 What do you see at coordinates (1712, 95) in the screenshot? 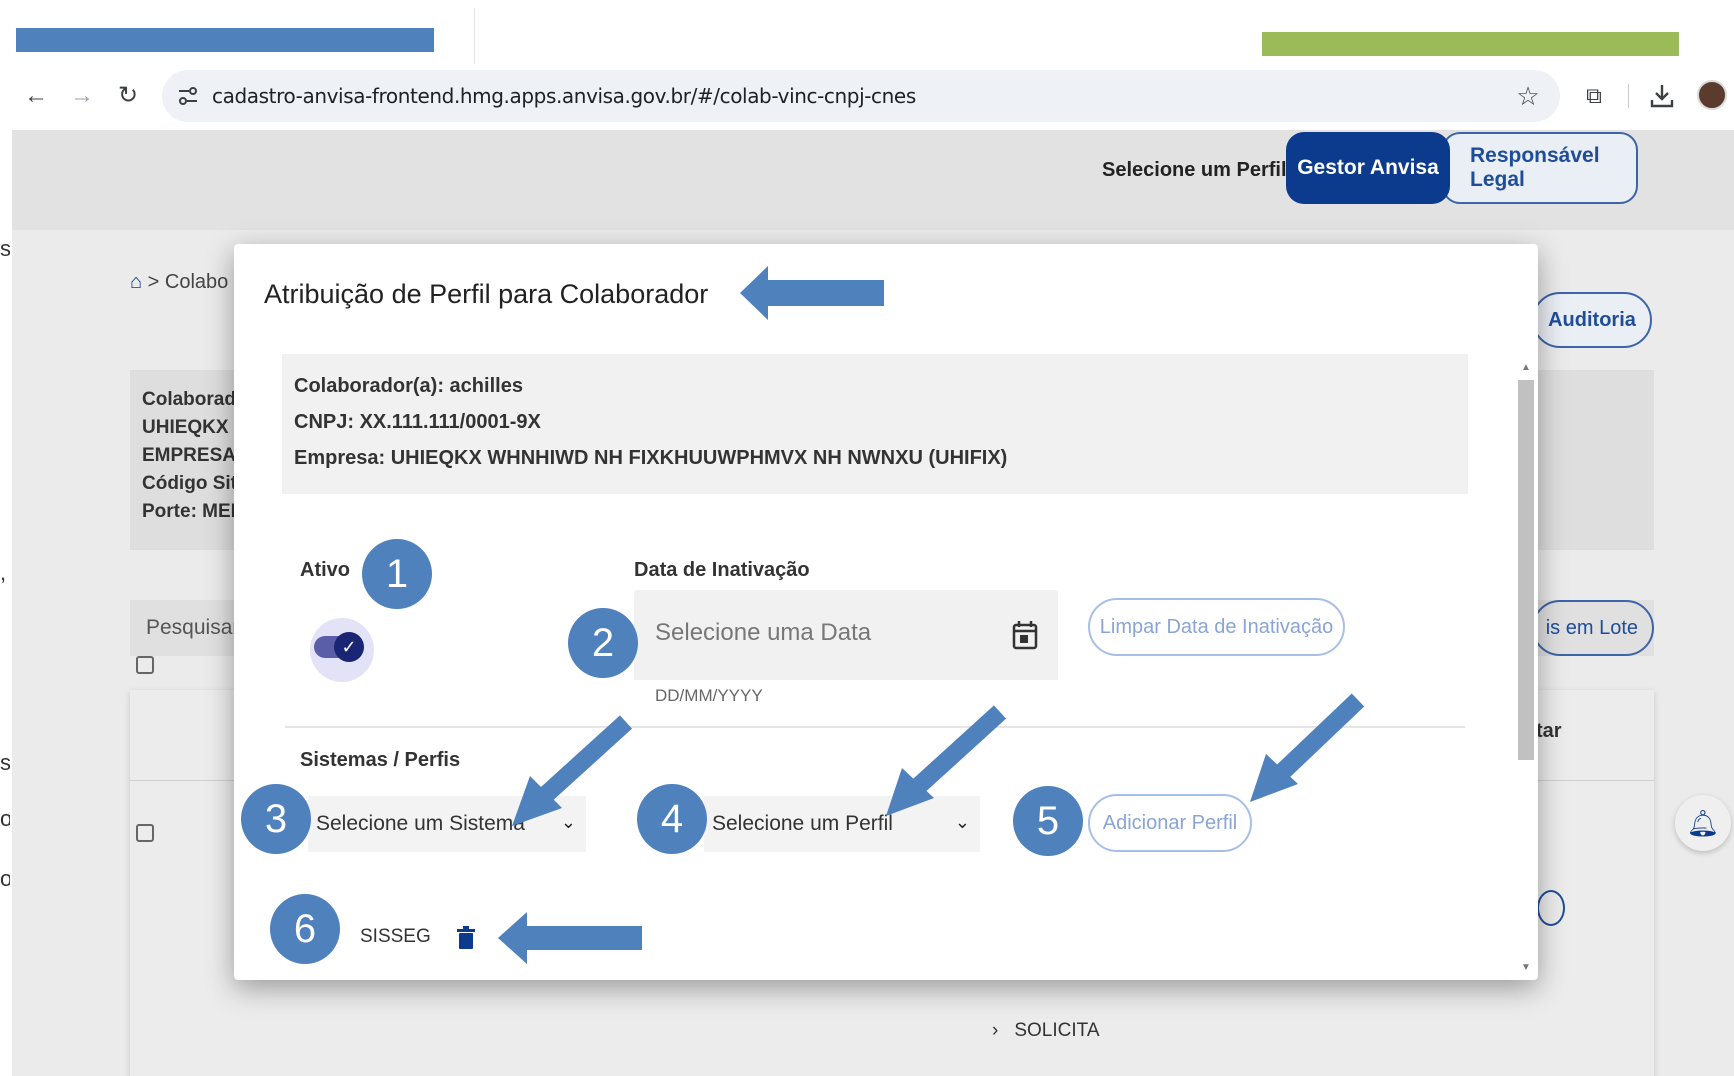
I see `profile-avatar` at bounding box center [1712, 95].